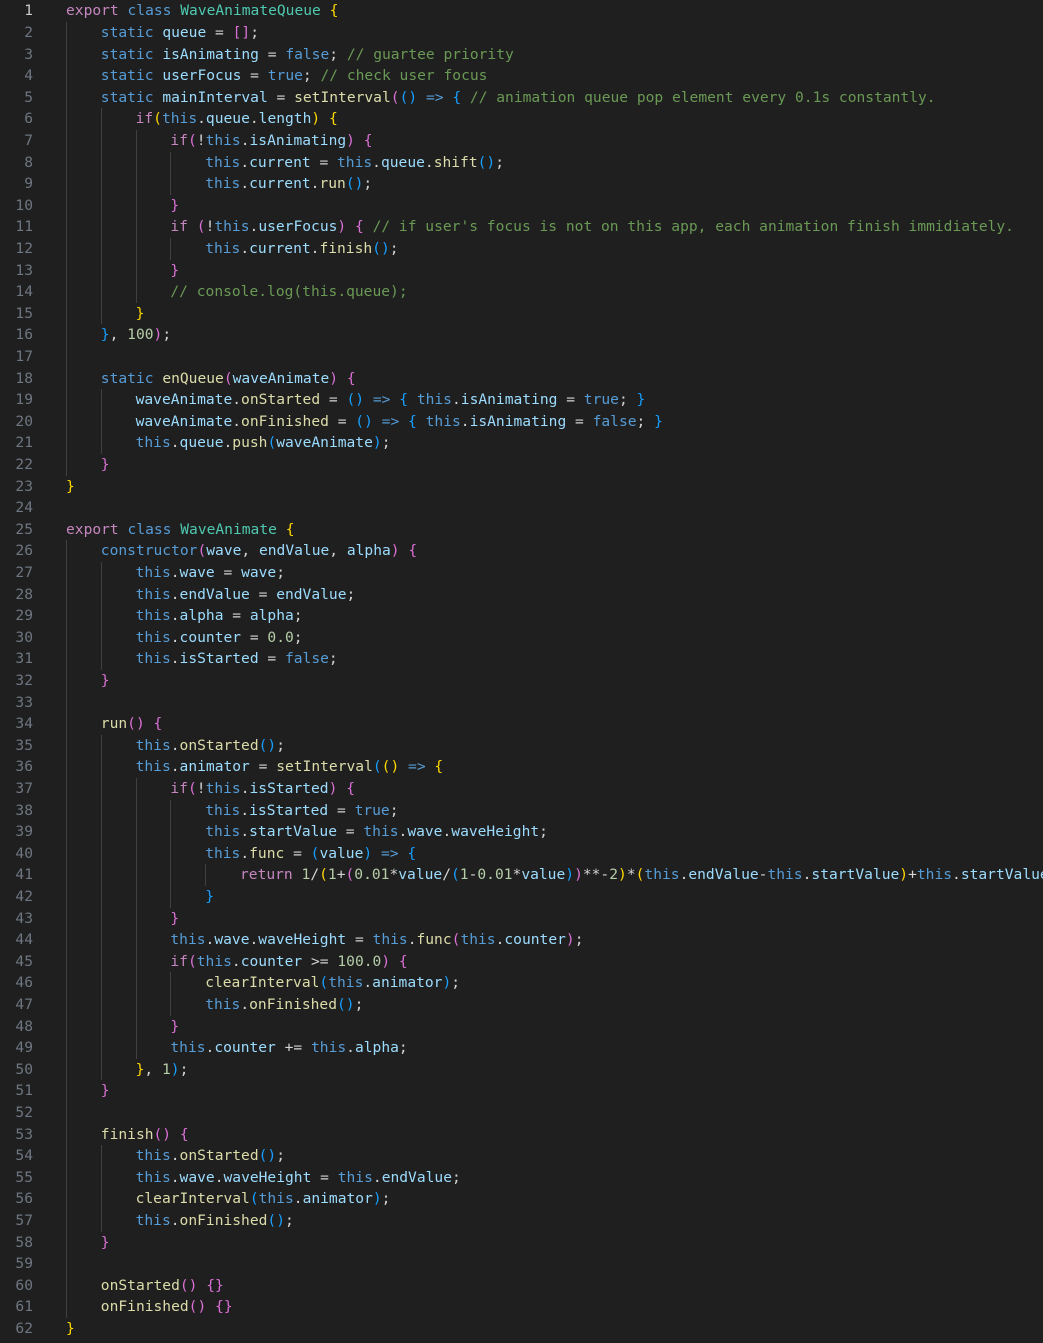  I want to click on code-line: 21 this.queue.push(waveAnimate);, so click(521, 443).